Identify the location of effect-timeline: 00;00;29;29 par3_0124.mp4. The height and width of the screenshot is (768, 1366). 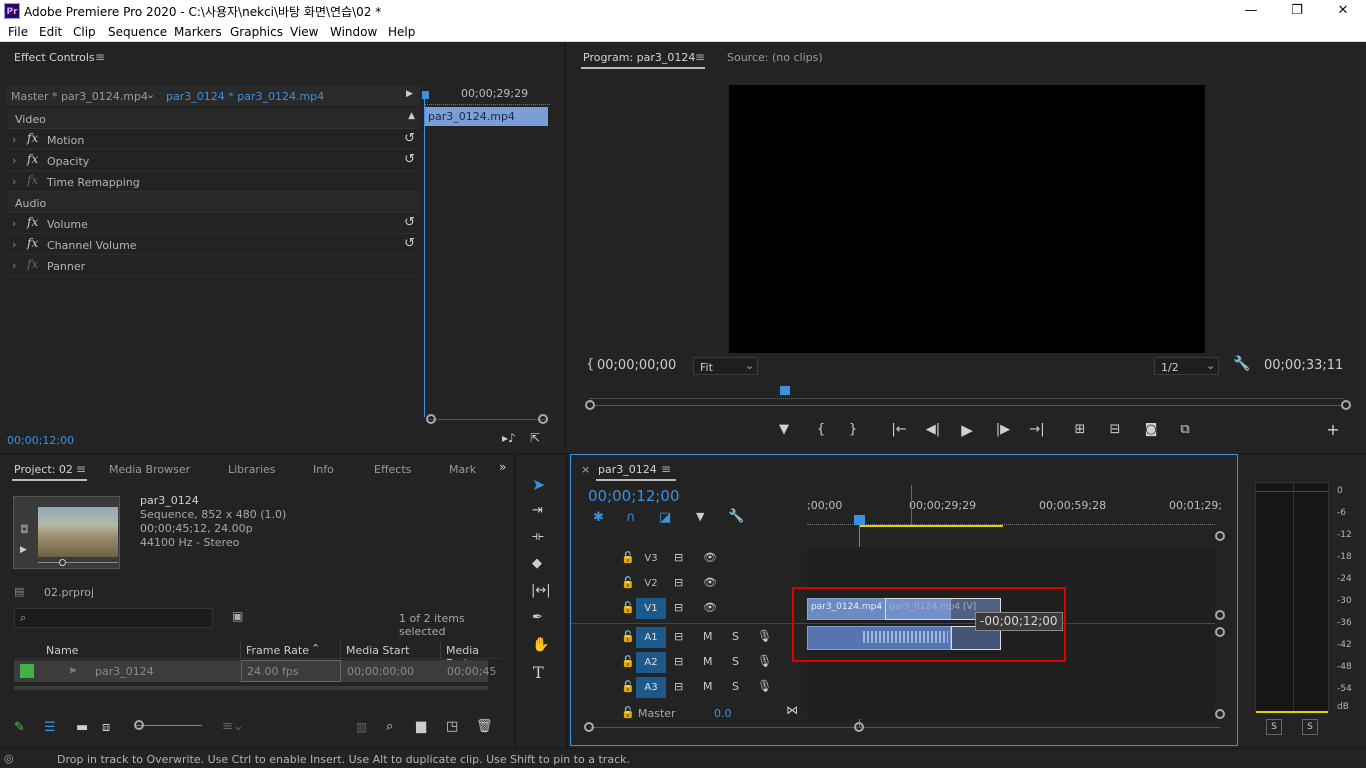
(486, 252).